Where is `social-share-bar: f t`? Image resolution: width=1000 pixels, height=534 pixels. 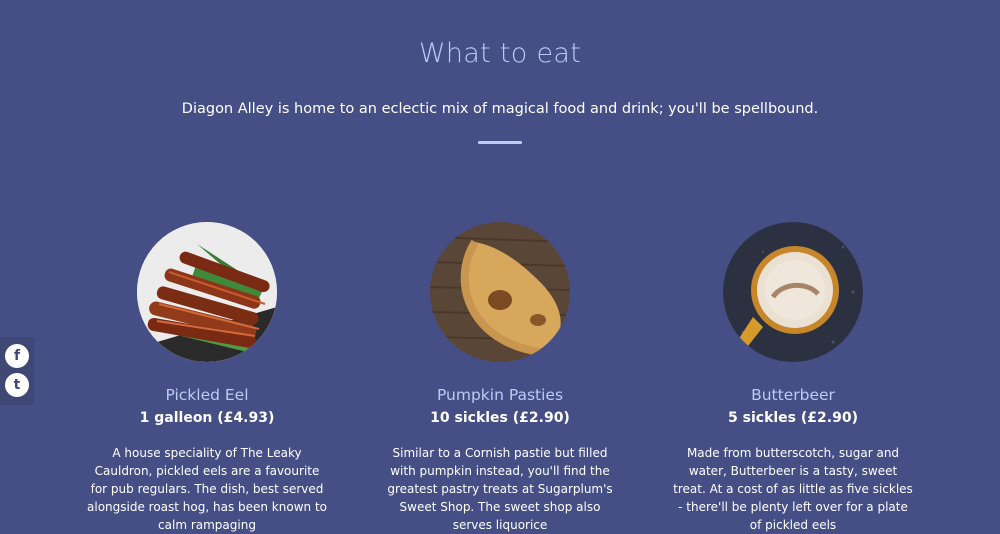
social-share-bar: f t is located at coordinates (17, 371).